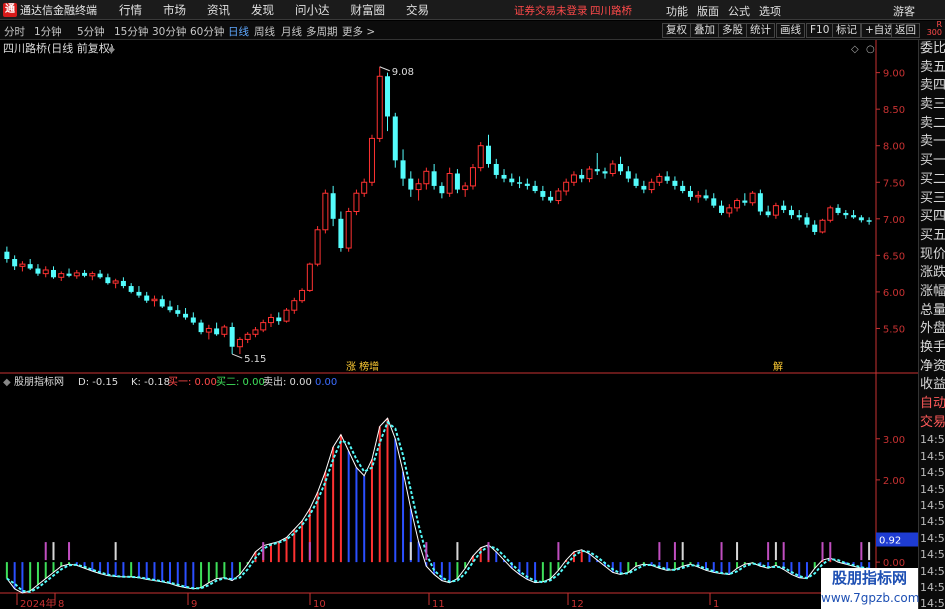 The width and height of the screenshot is (945, 609). Describe the element at coordinates (894, 293) in the screenshot. I see `price-tick-label: 6.00` at that location.